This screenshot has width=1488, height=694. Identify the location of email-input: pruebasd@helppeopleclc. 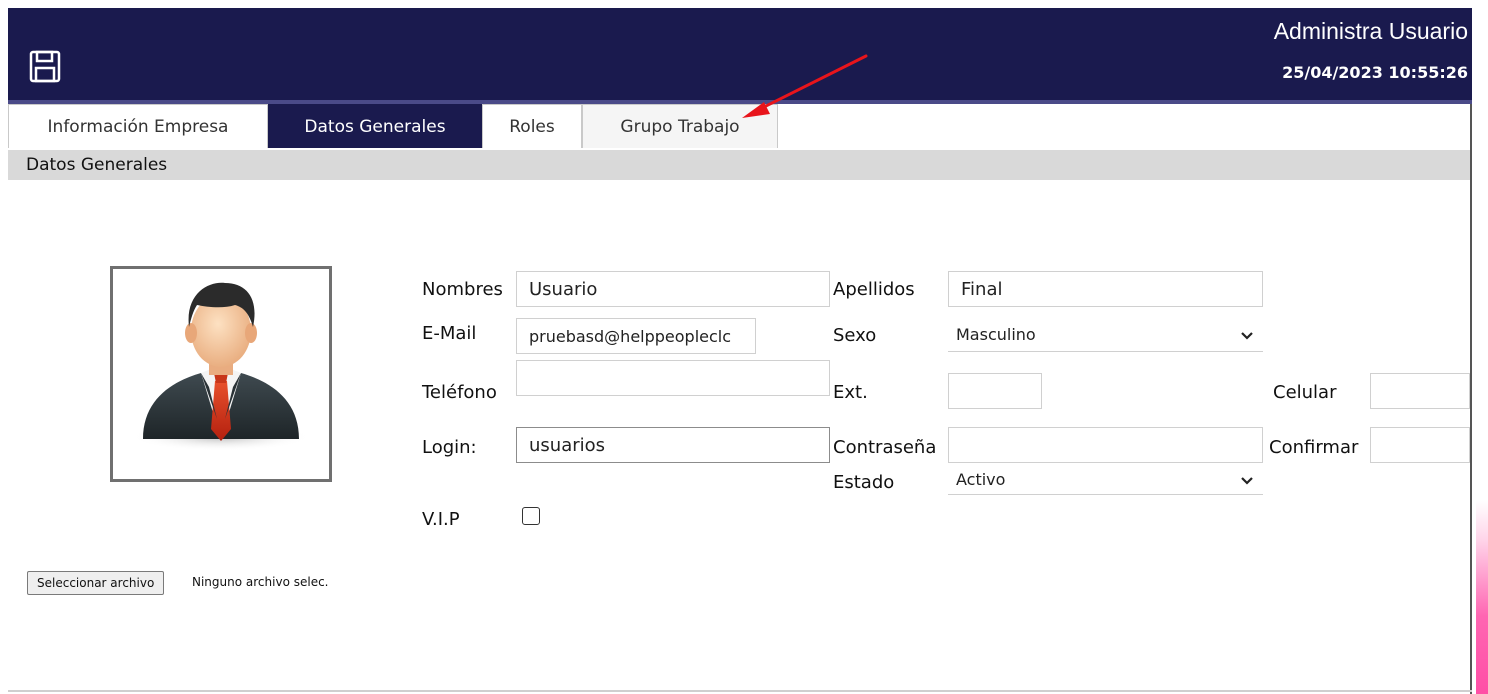
(636, 336).